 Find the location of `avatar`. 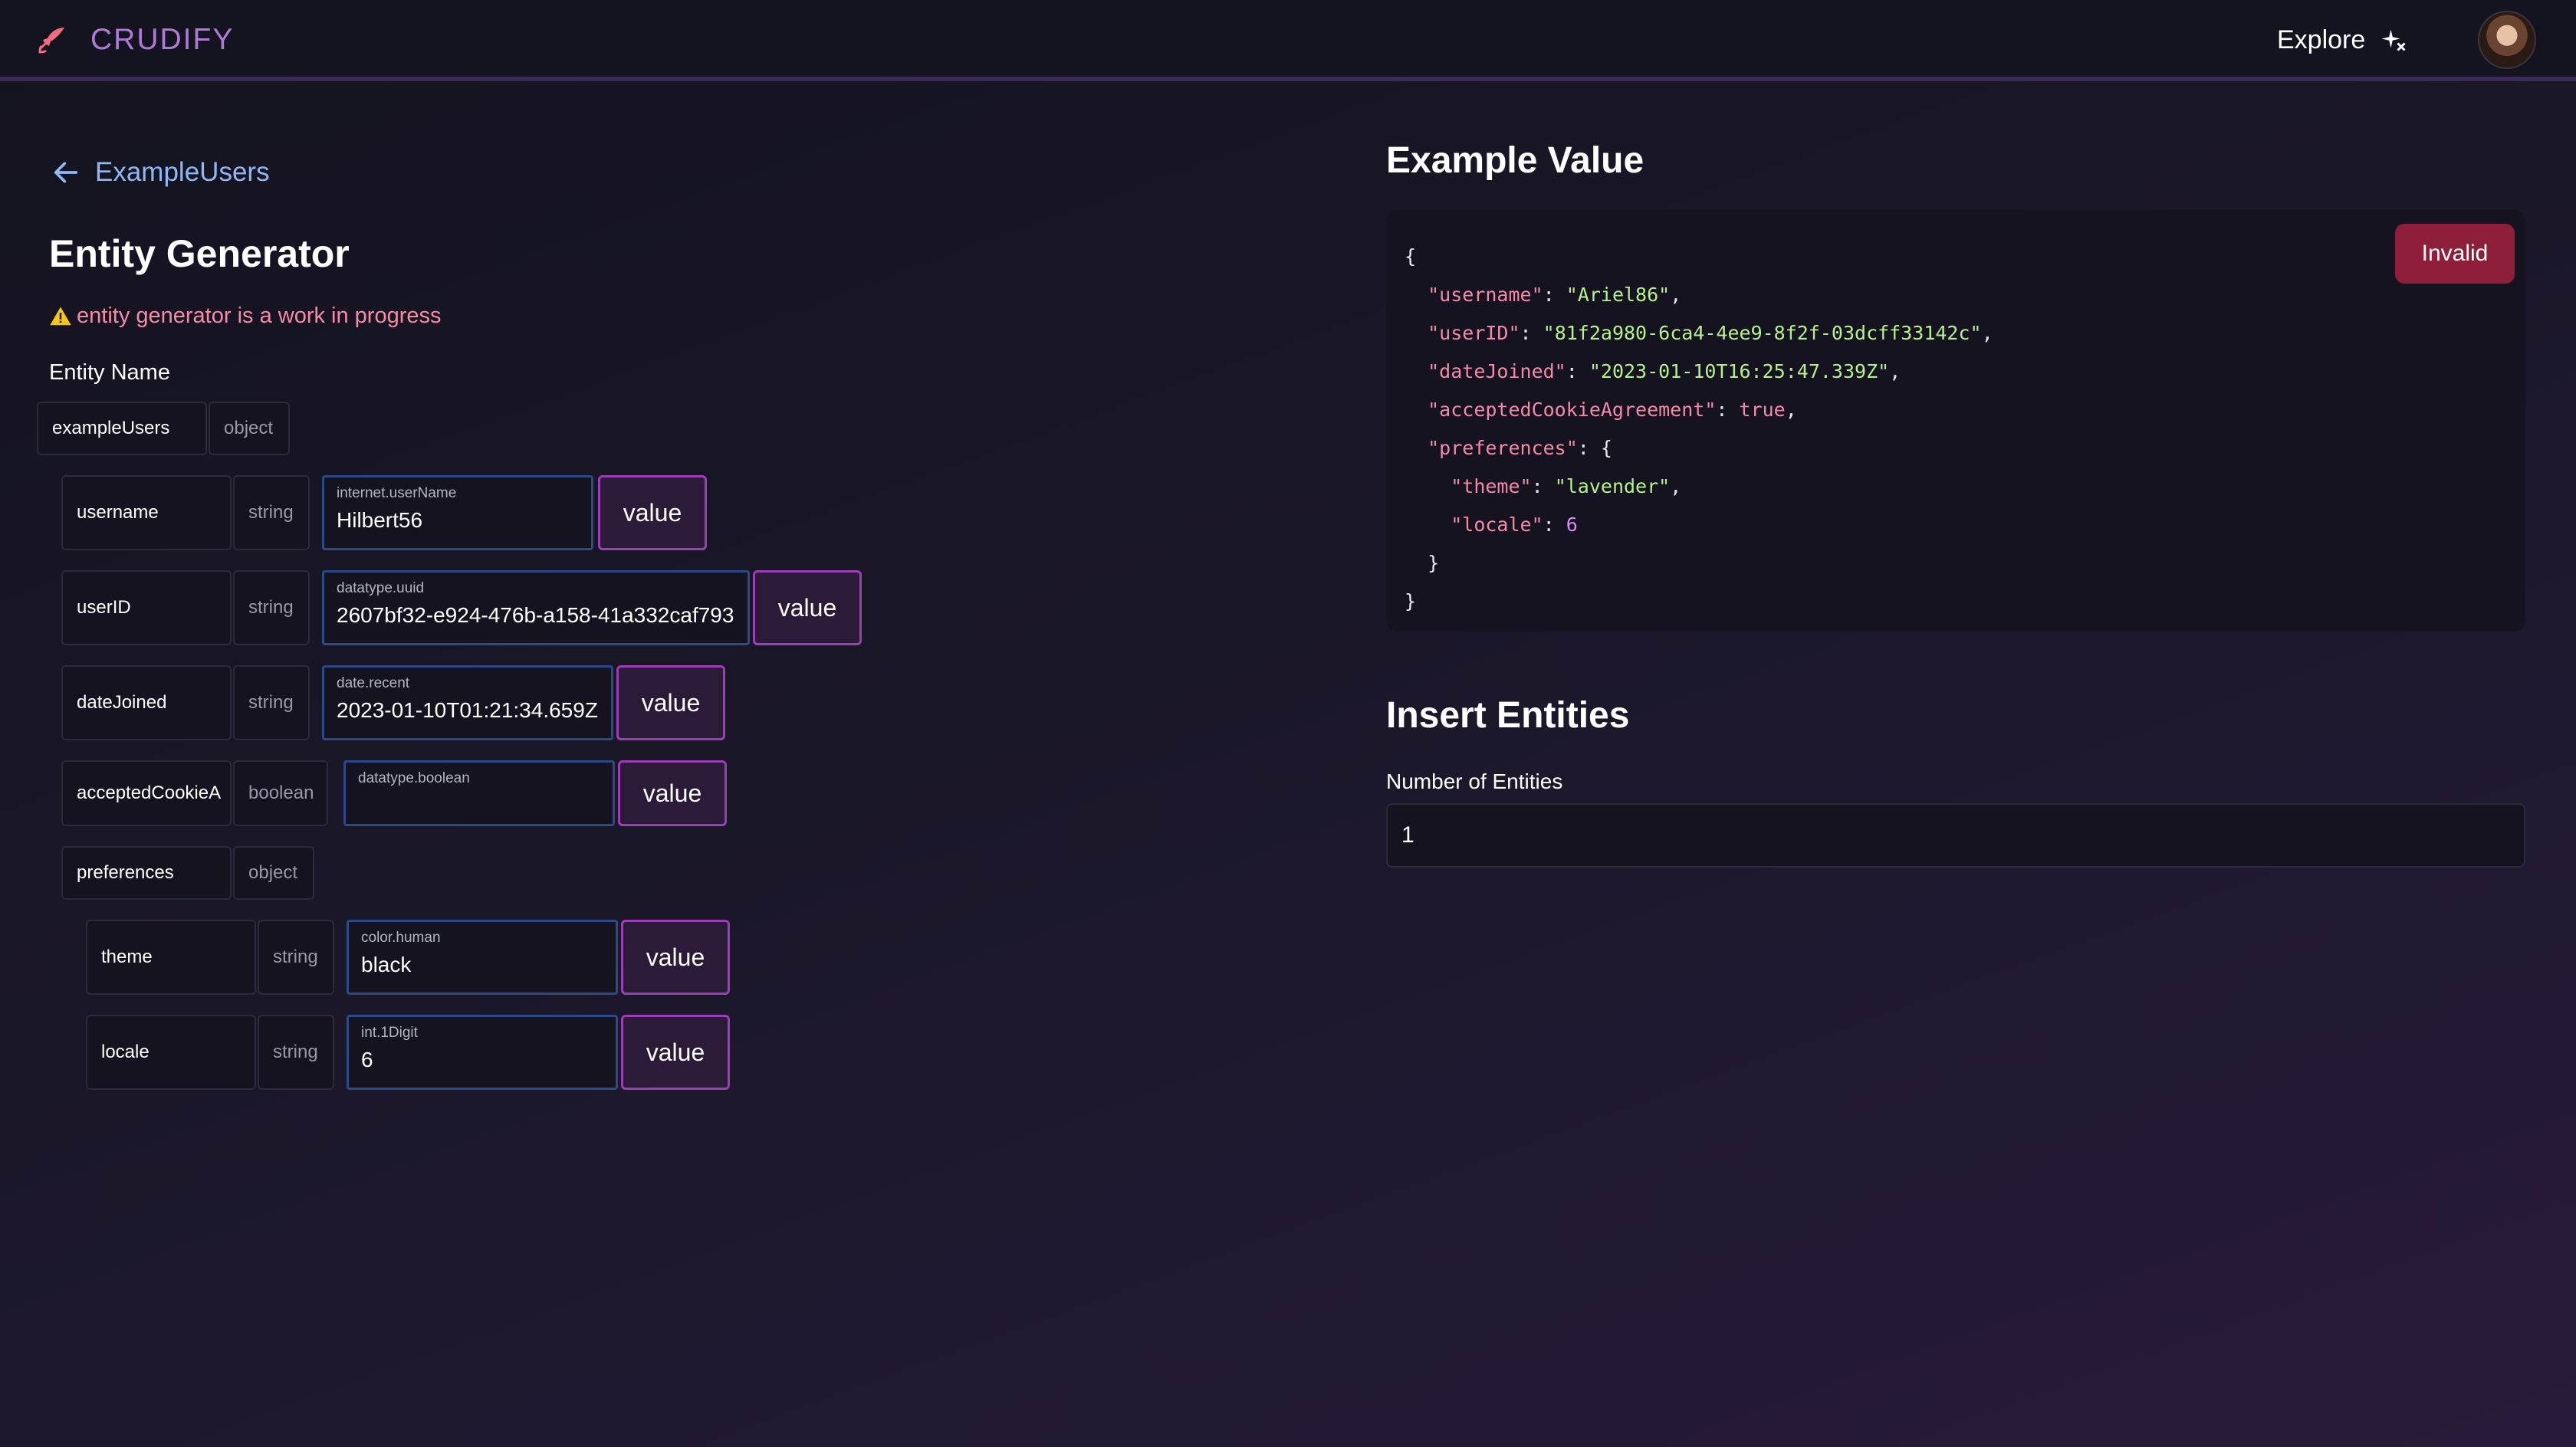

avatar is located at coordinates (2507, 40).